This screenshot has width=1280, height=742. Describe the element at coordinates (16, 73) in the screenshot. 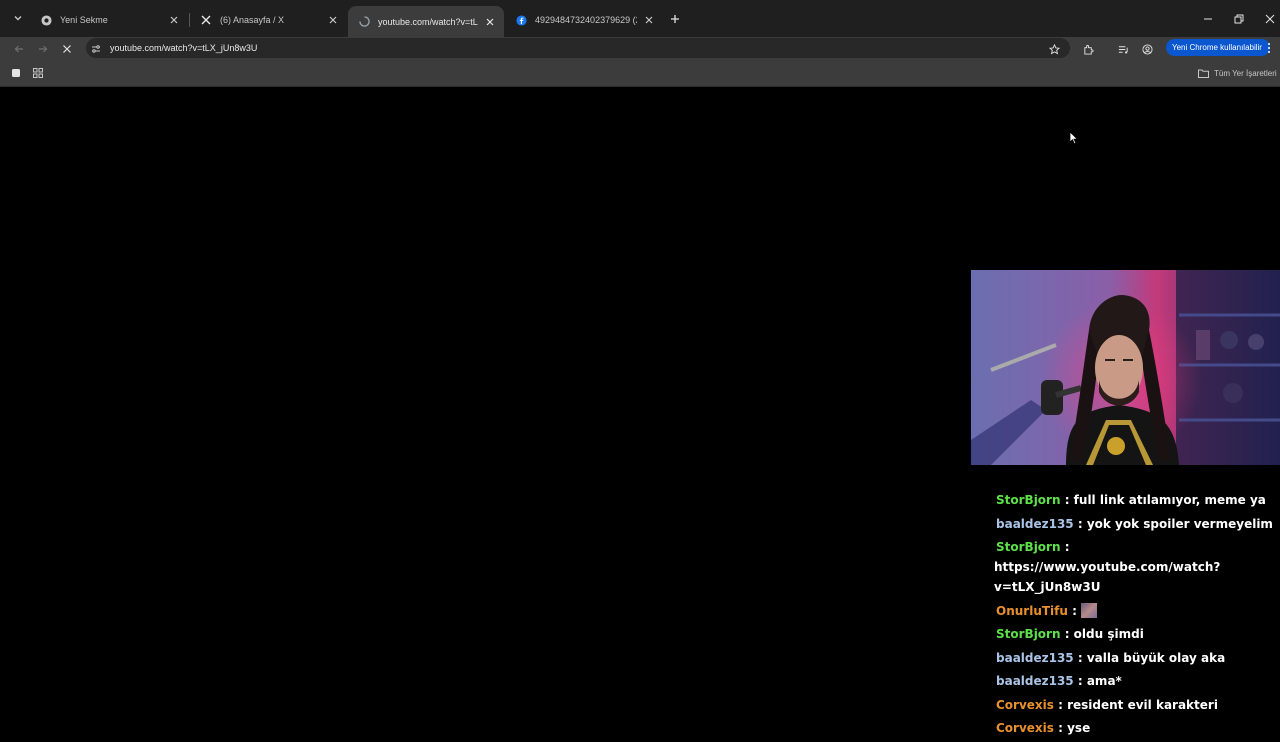

I see `tab-icon` at that location.